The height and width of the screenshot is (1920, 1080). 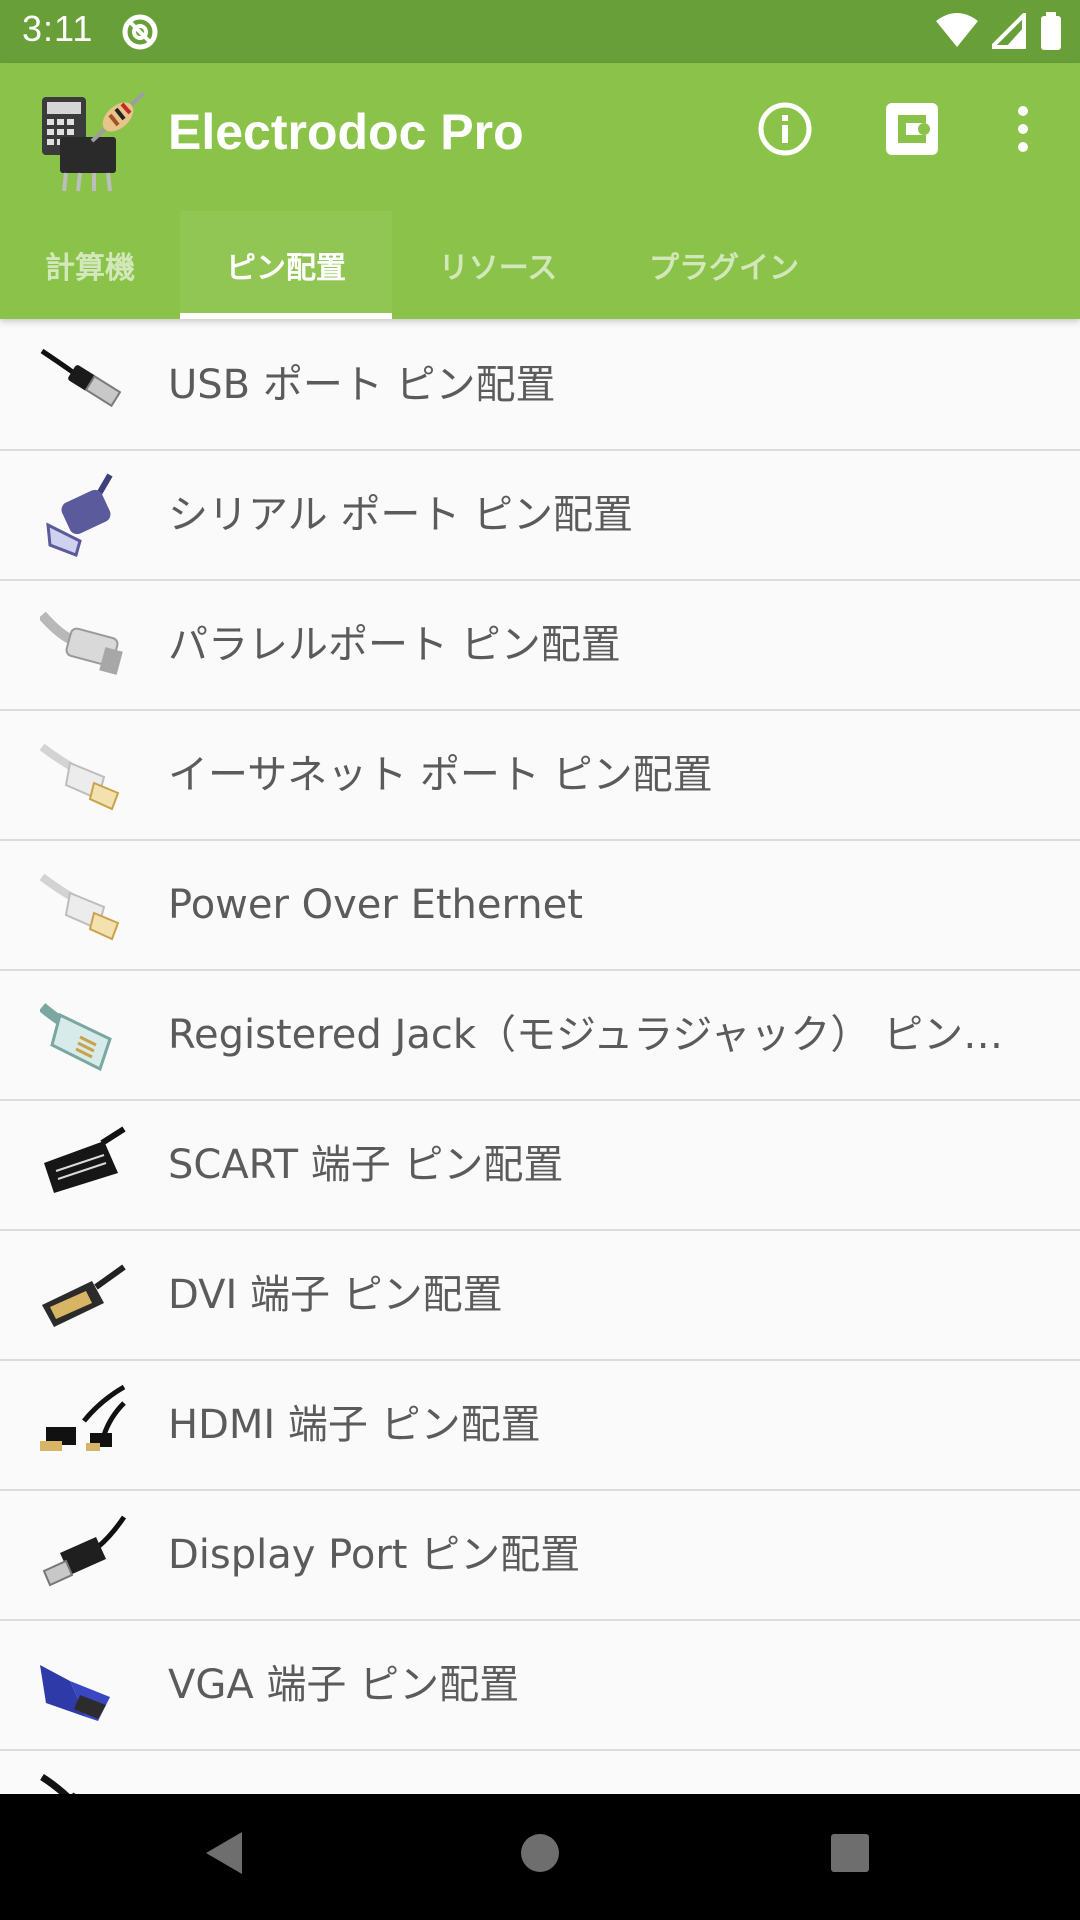 I want to click on hdmi-connector-icon, so click(x=83, y=1426).